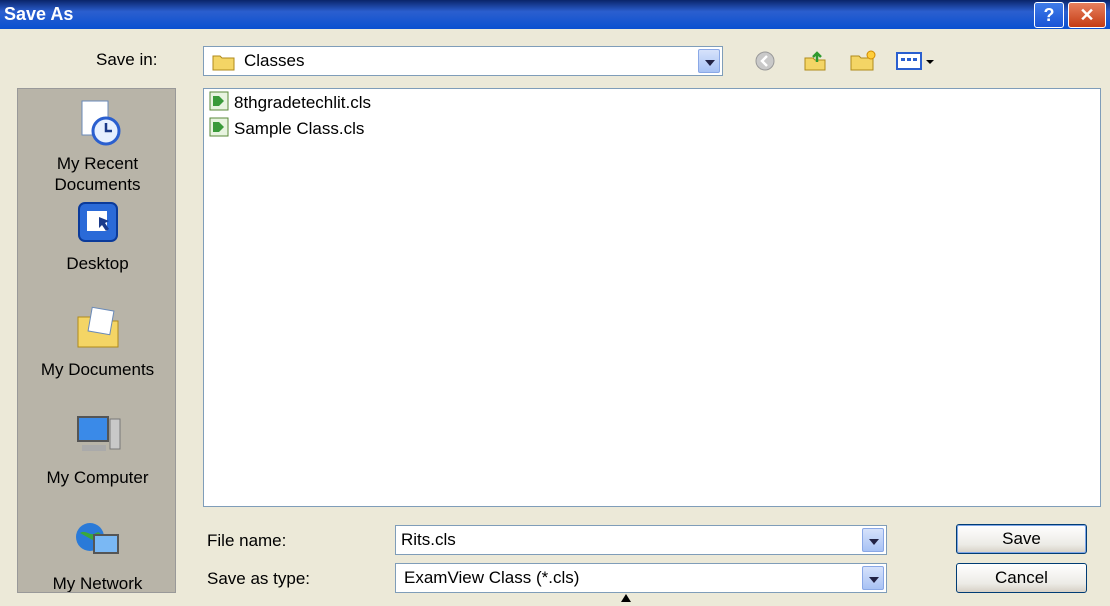 The image size is (1110, 606). I want to click on place-my-recent-documents: My Recent Documents, so click(96, 146).